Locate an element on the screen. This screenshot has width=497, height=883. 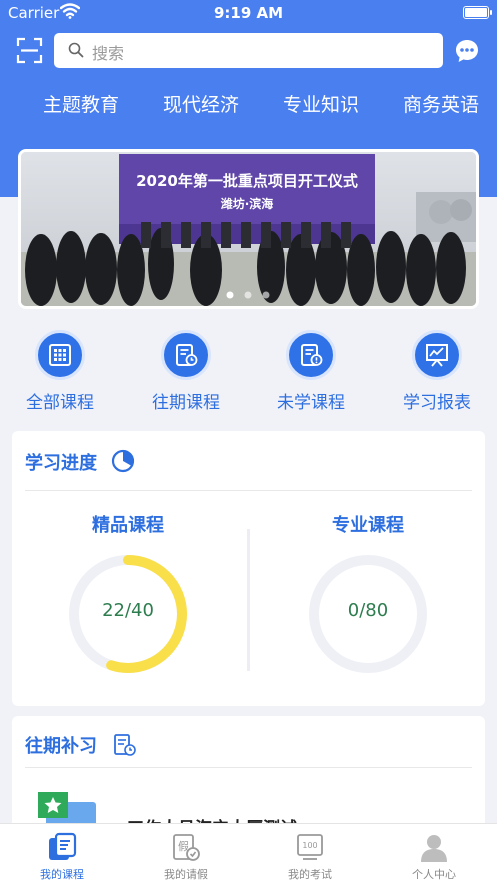
professional-course-progress: 专业课程 0/80 is located at coordinates (368, 594).